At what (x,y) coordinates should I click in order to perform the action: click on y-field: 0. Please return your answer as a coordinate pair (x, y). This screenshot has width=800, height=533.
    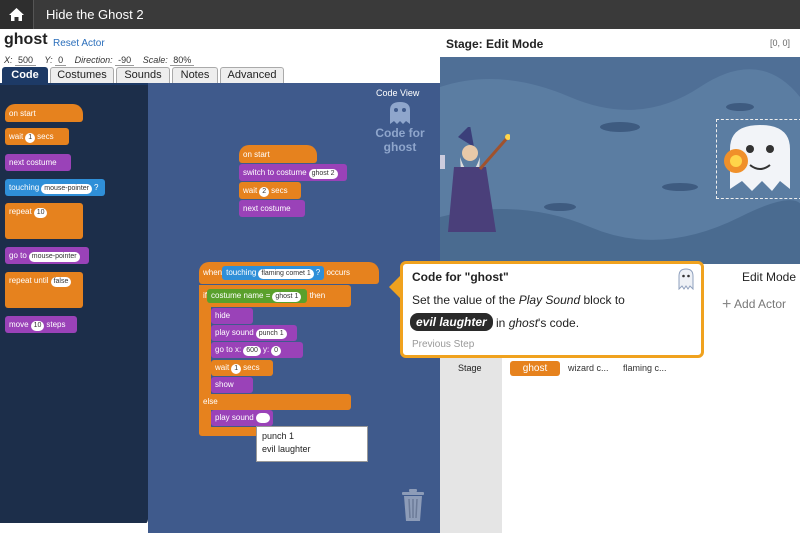
    Looking at the image, I should click on (61, 60).